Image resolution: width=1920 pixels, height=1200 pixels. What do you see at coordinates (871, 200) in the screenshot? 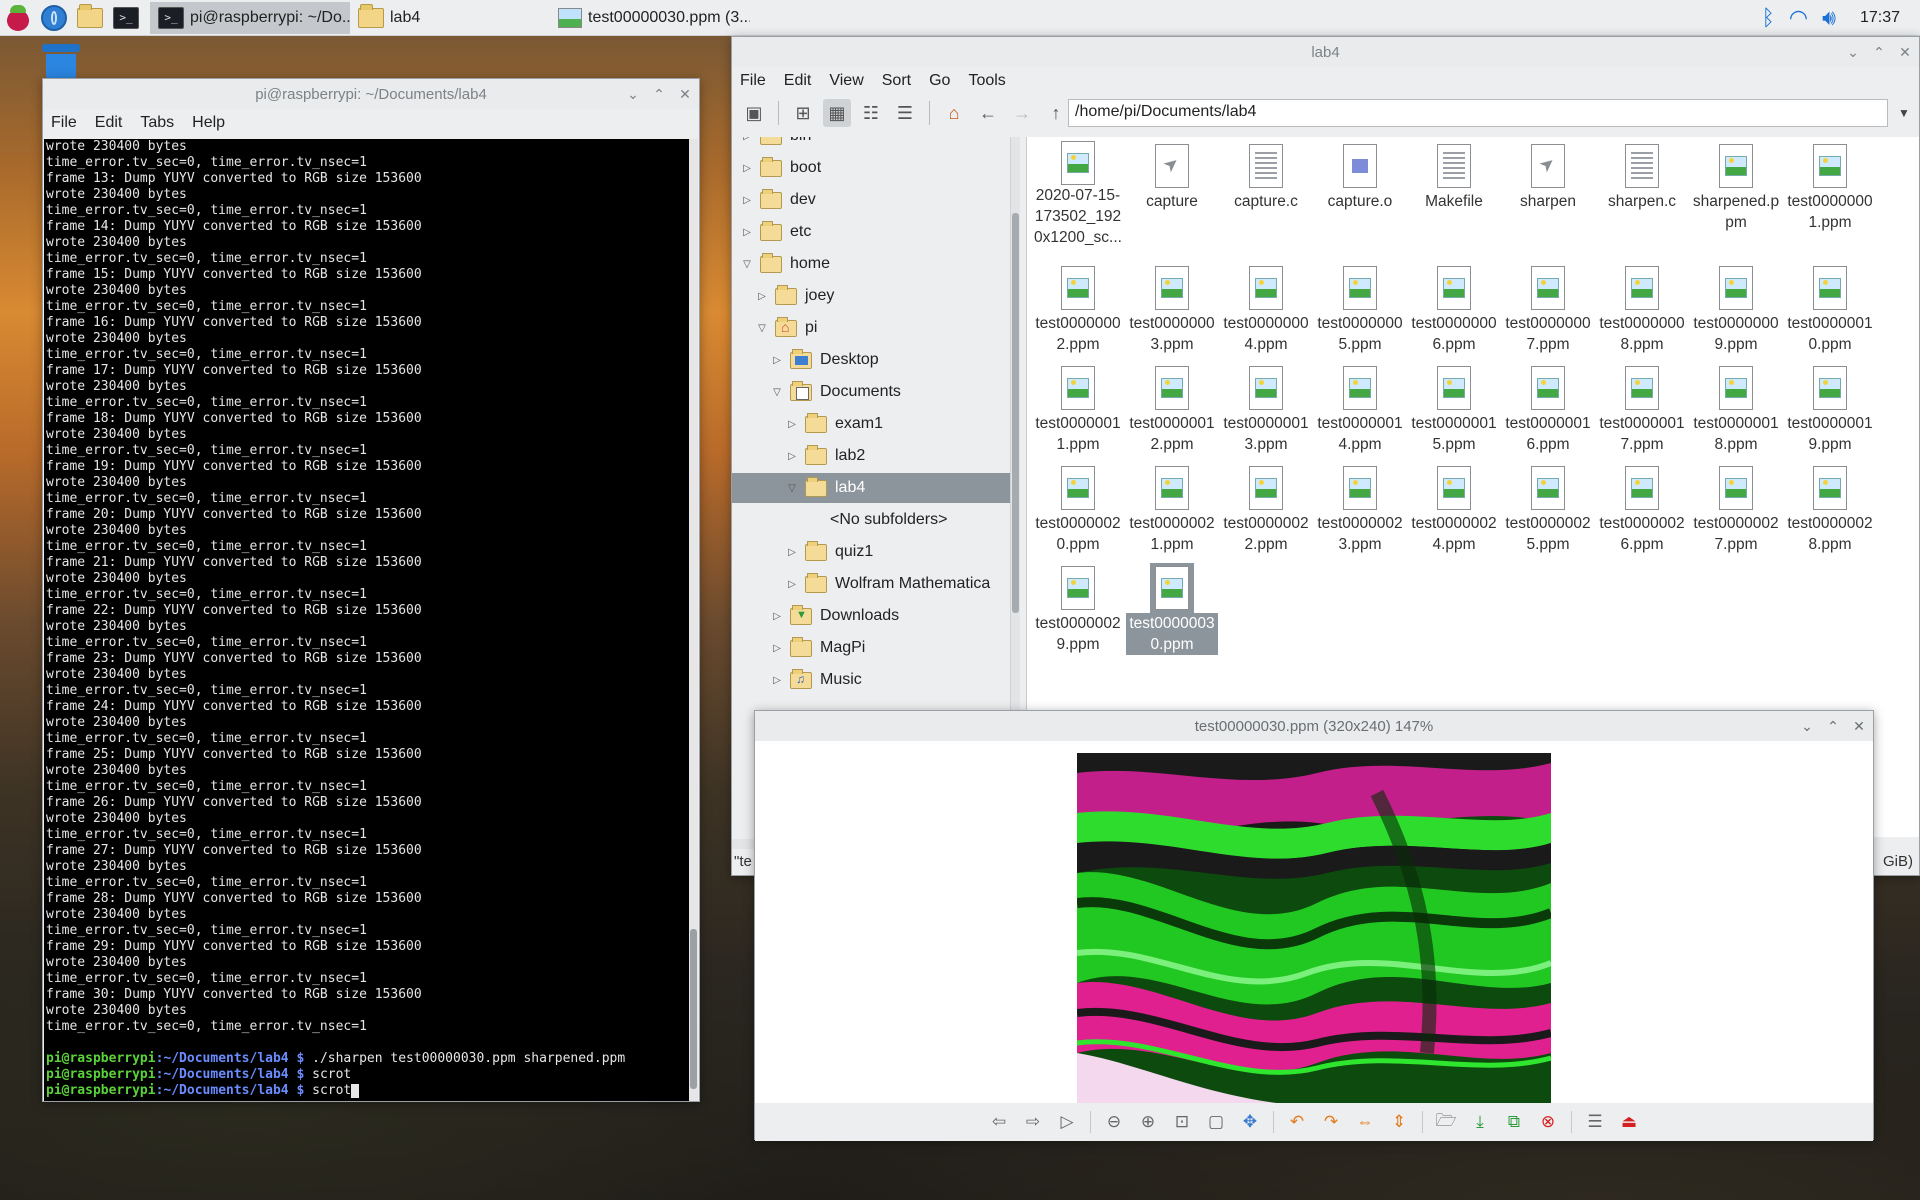
I see `tree-item-dev: ▷ dev` at bounding box center [871, 200].